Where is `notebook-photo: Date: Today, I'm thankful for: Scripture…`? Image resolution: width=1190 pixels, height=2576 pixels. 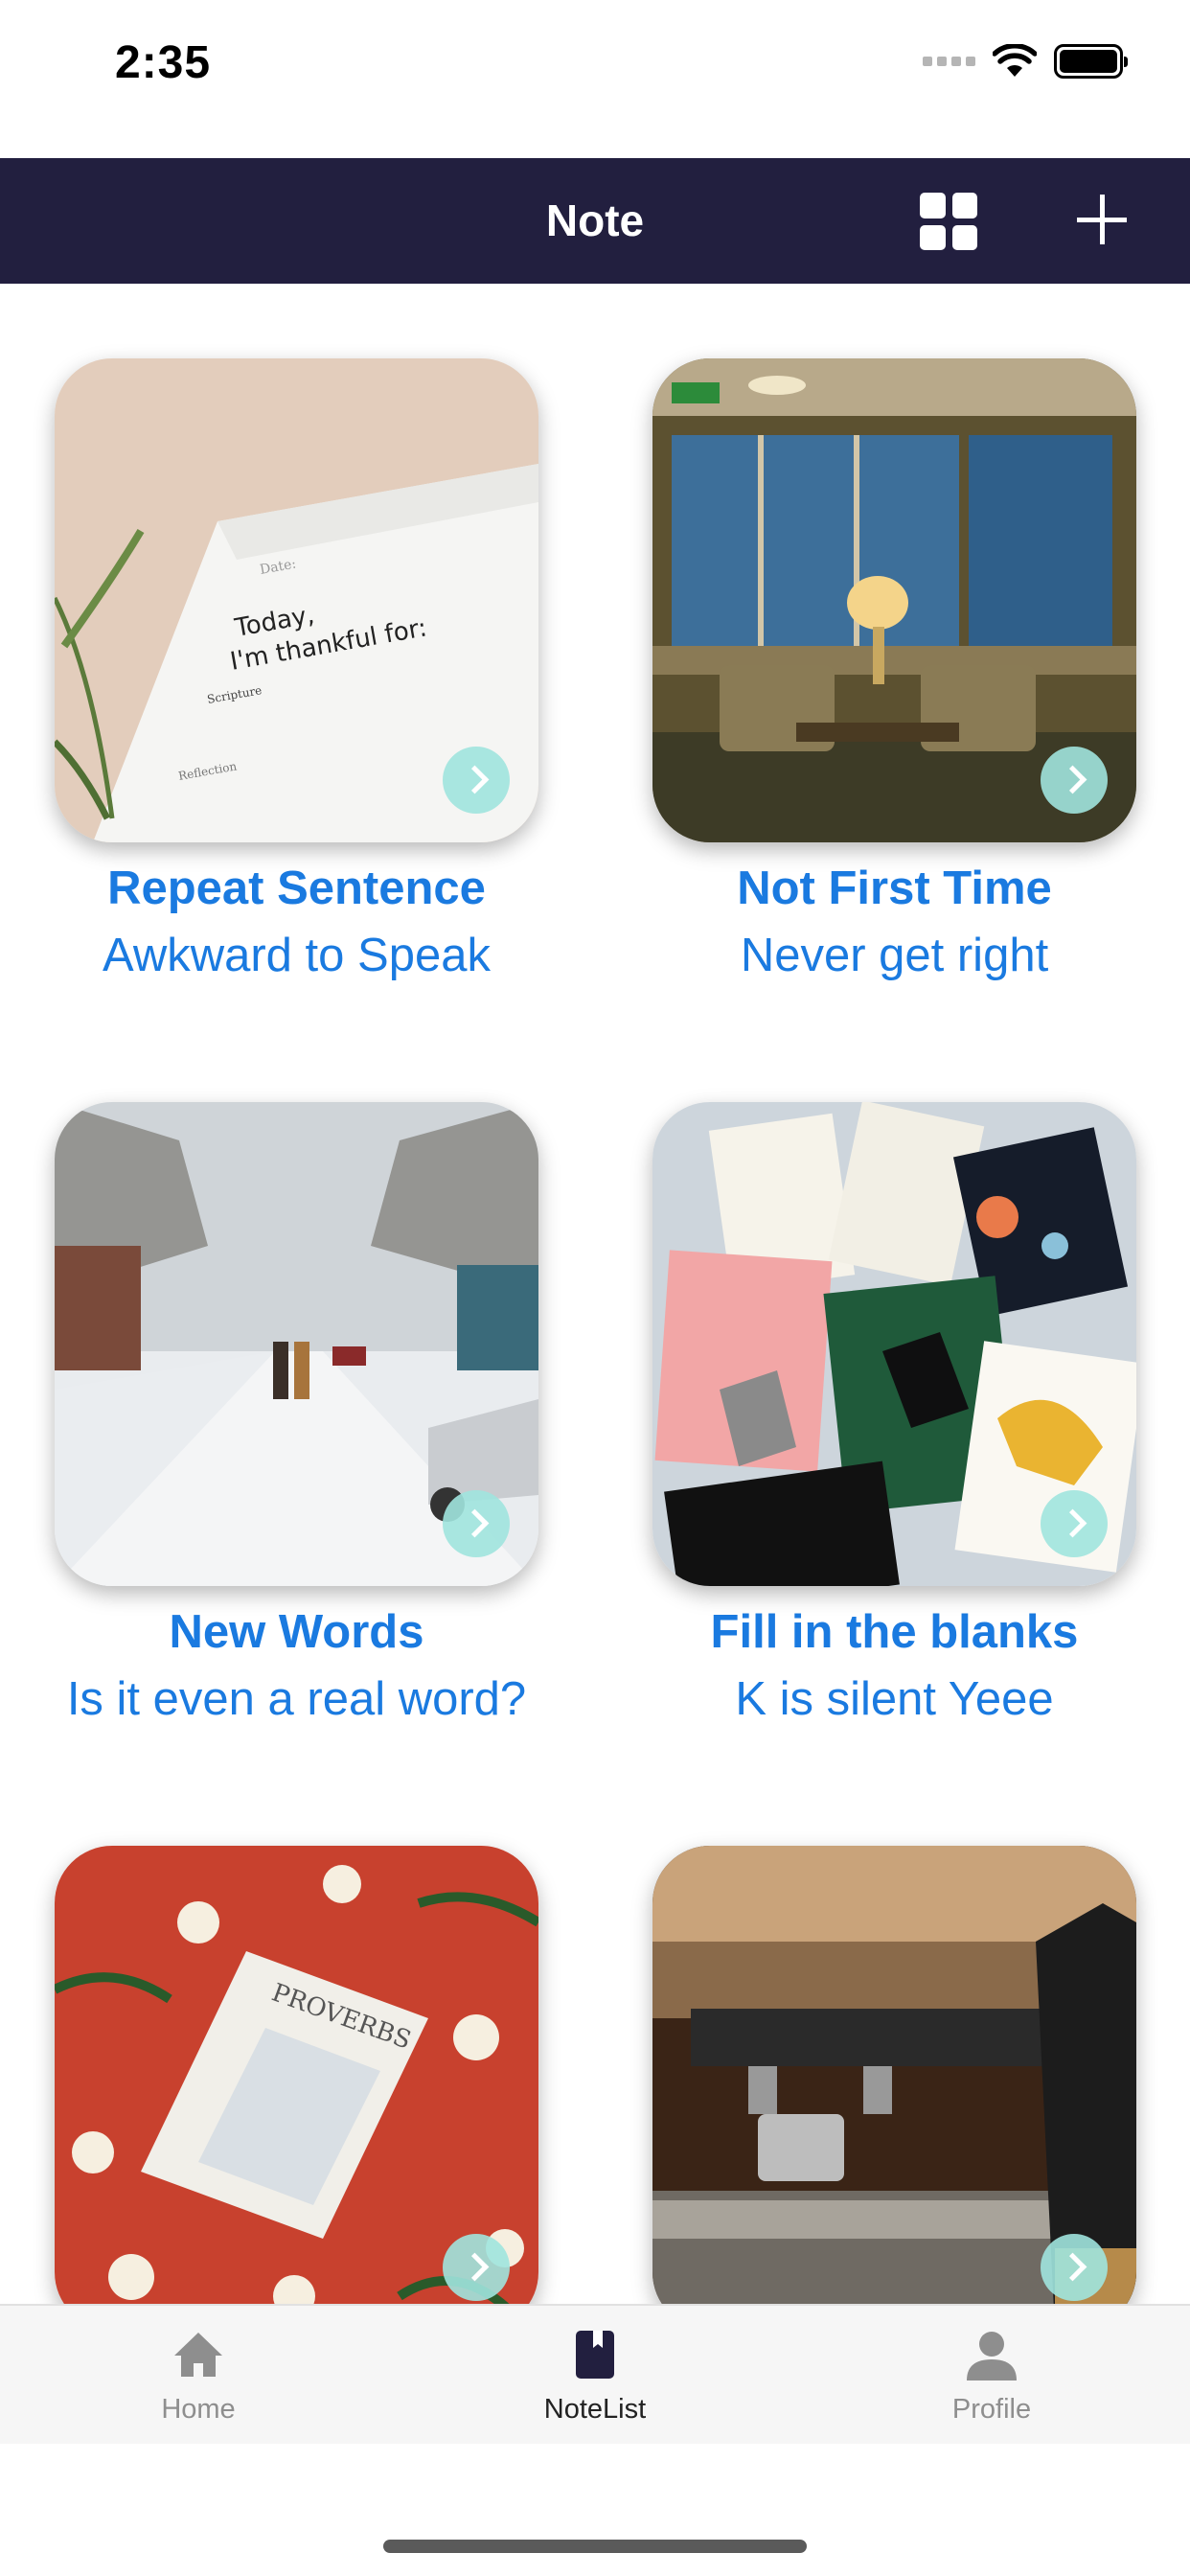 notebook-photo: Date: Today, I'm thankful for: Scripture… is located at coordinates (296, 600).